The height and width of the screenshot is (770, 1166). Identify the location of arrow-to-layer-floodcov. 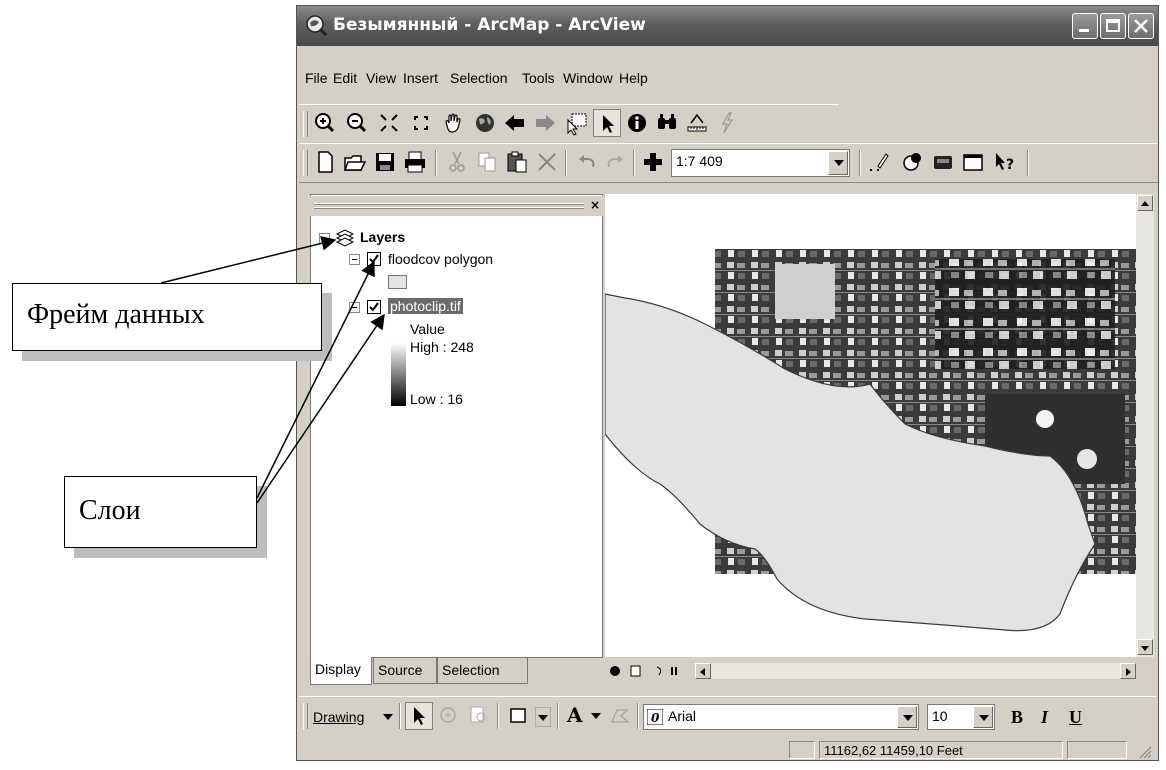
(315, 379).